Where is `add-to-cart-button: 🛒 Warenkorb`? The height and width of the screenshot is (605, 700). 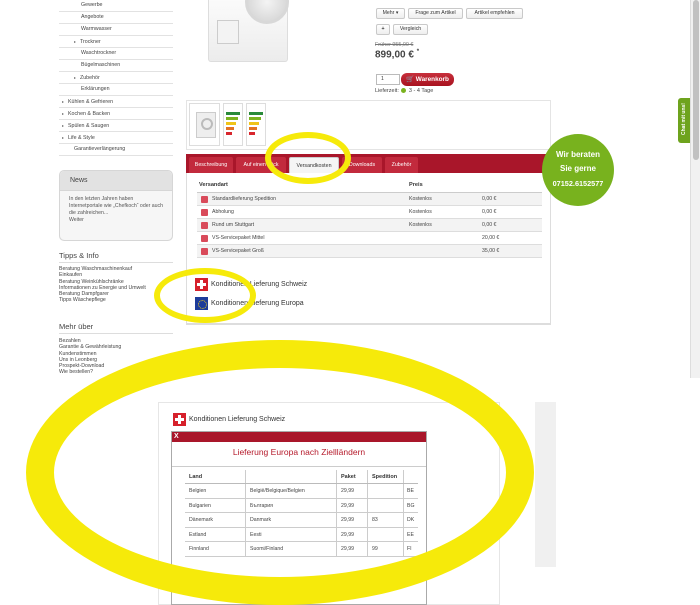 add-to-cart-button: 🛒 Warenkorb is located at coordinates (427, 79).